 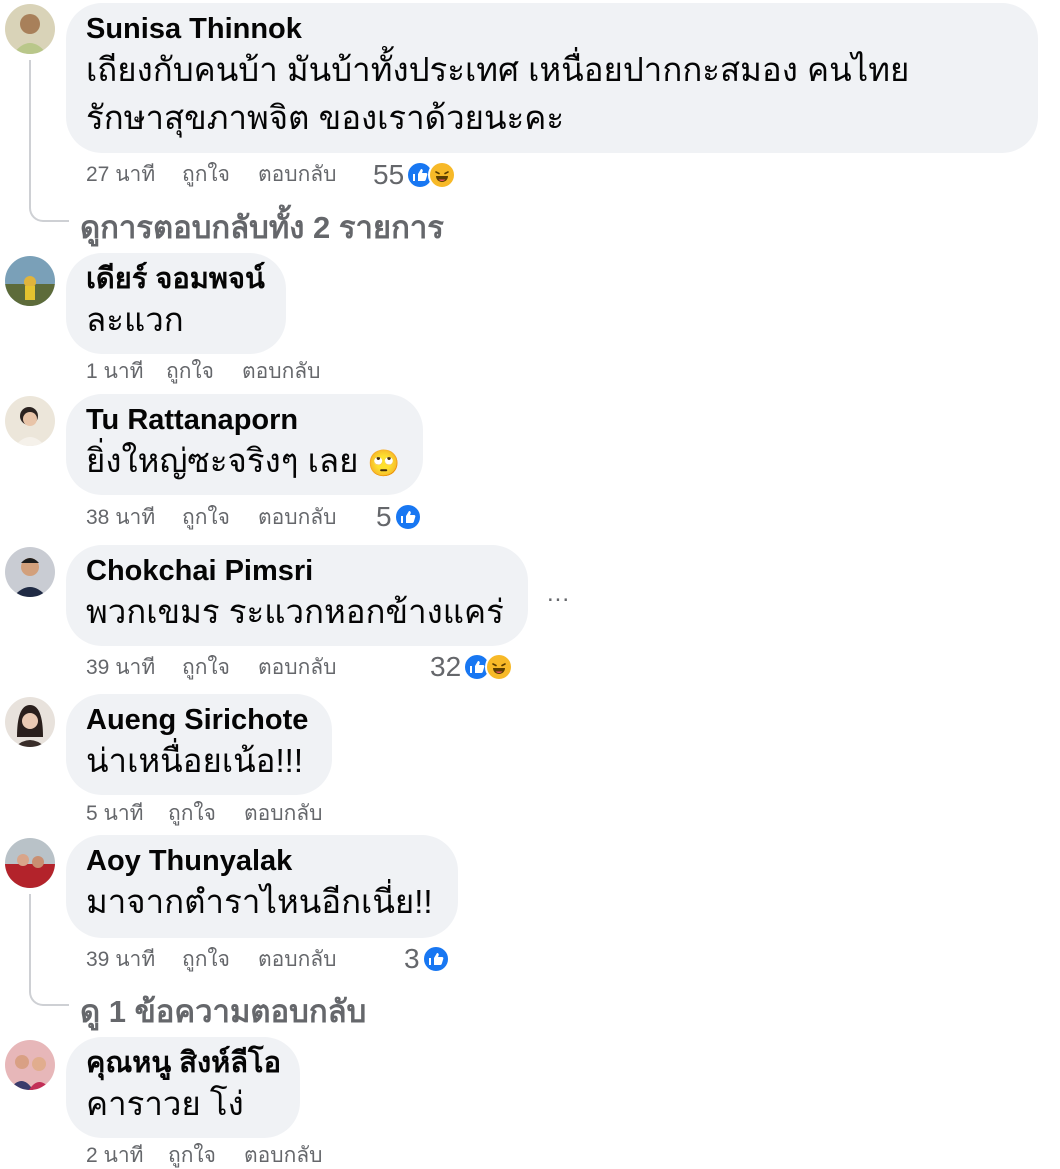 I want to click on reaction-count: 3, so click(x=412, y=958).